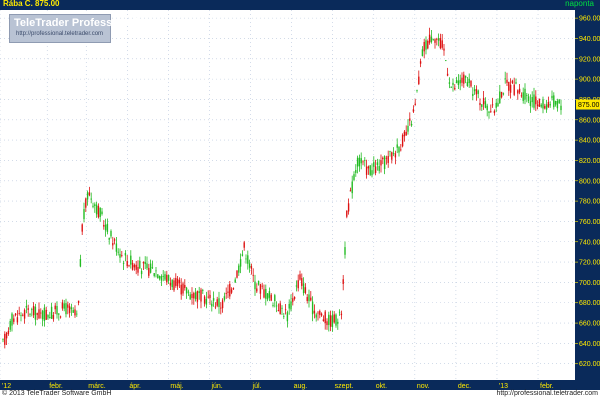 Image resolution: width=600 pixels, height=400 pixels. I want to click on x-tick-label: jún., so click(216, 386).